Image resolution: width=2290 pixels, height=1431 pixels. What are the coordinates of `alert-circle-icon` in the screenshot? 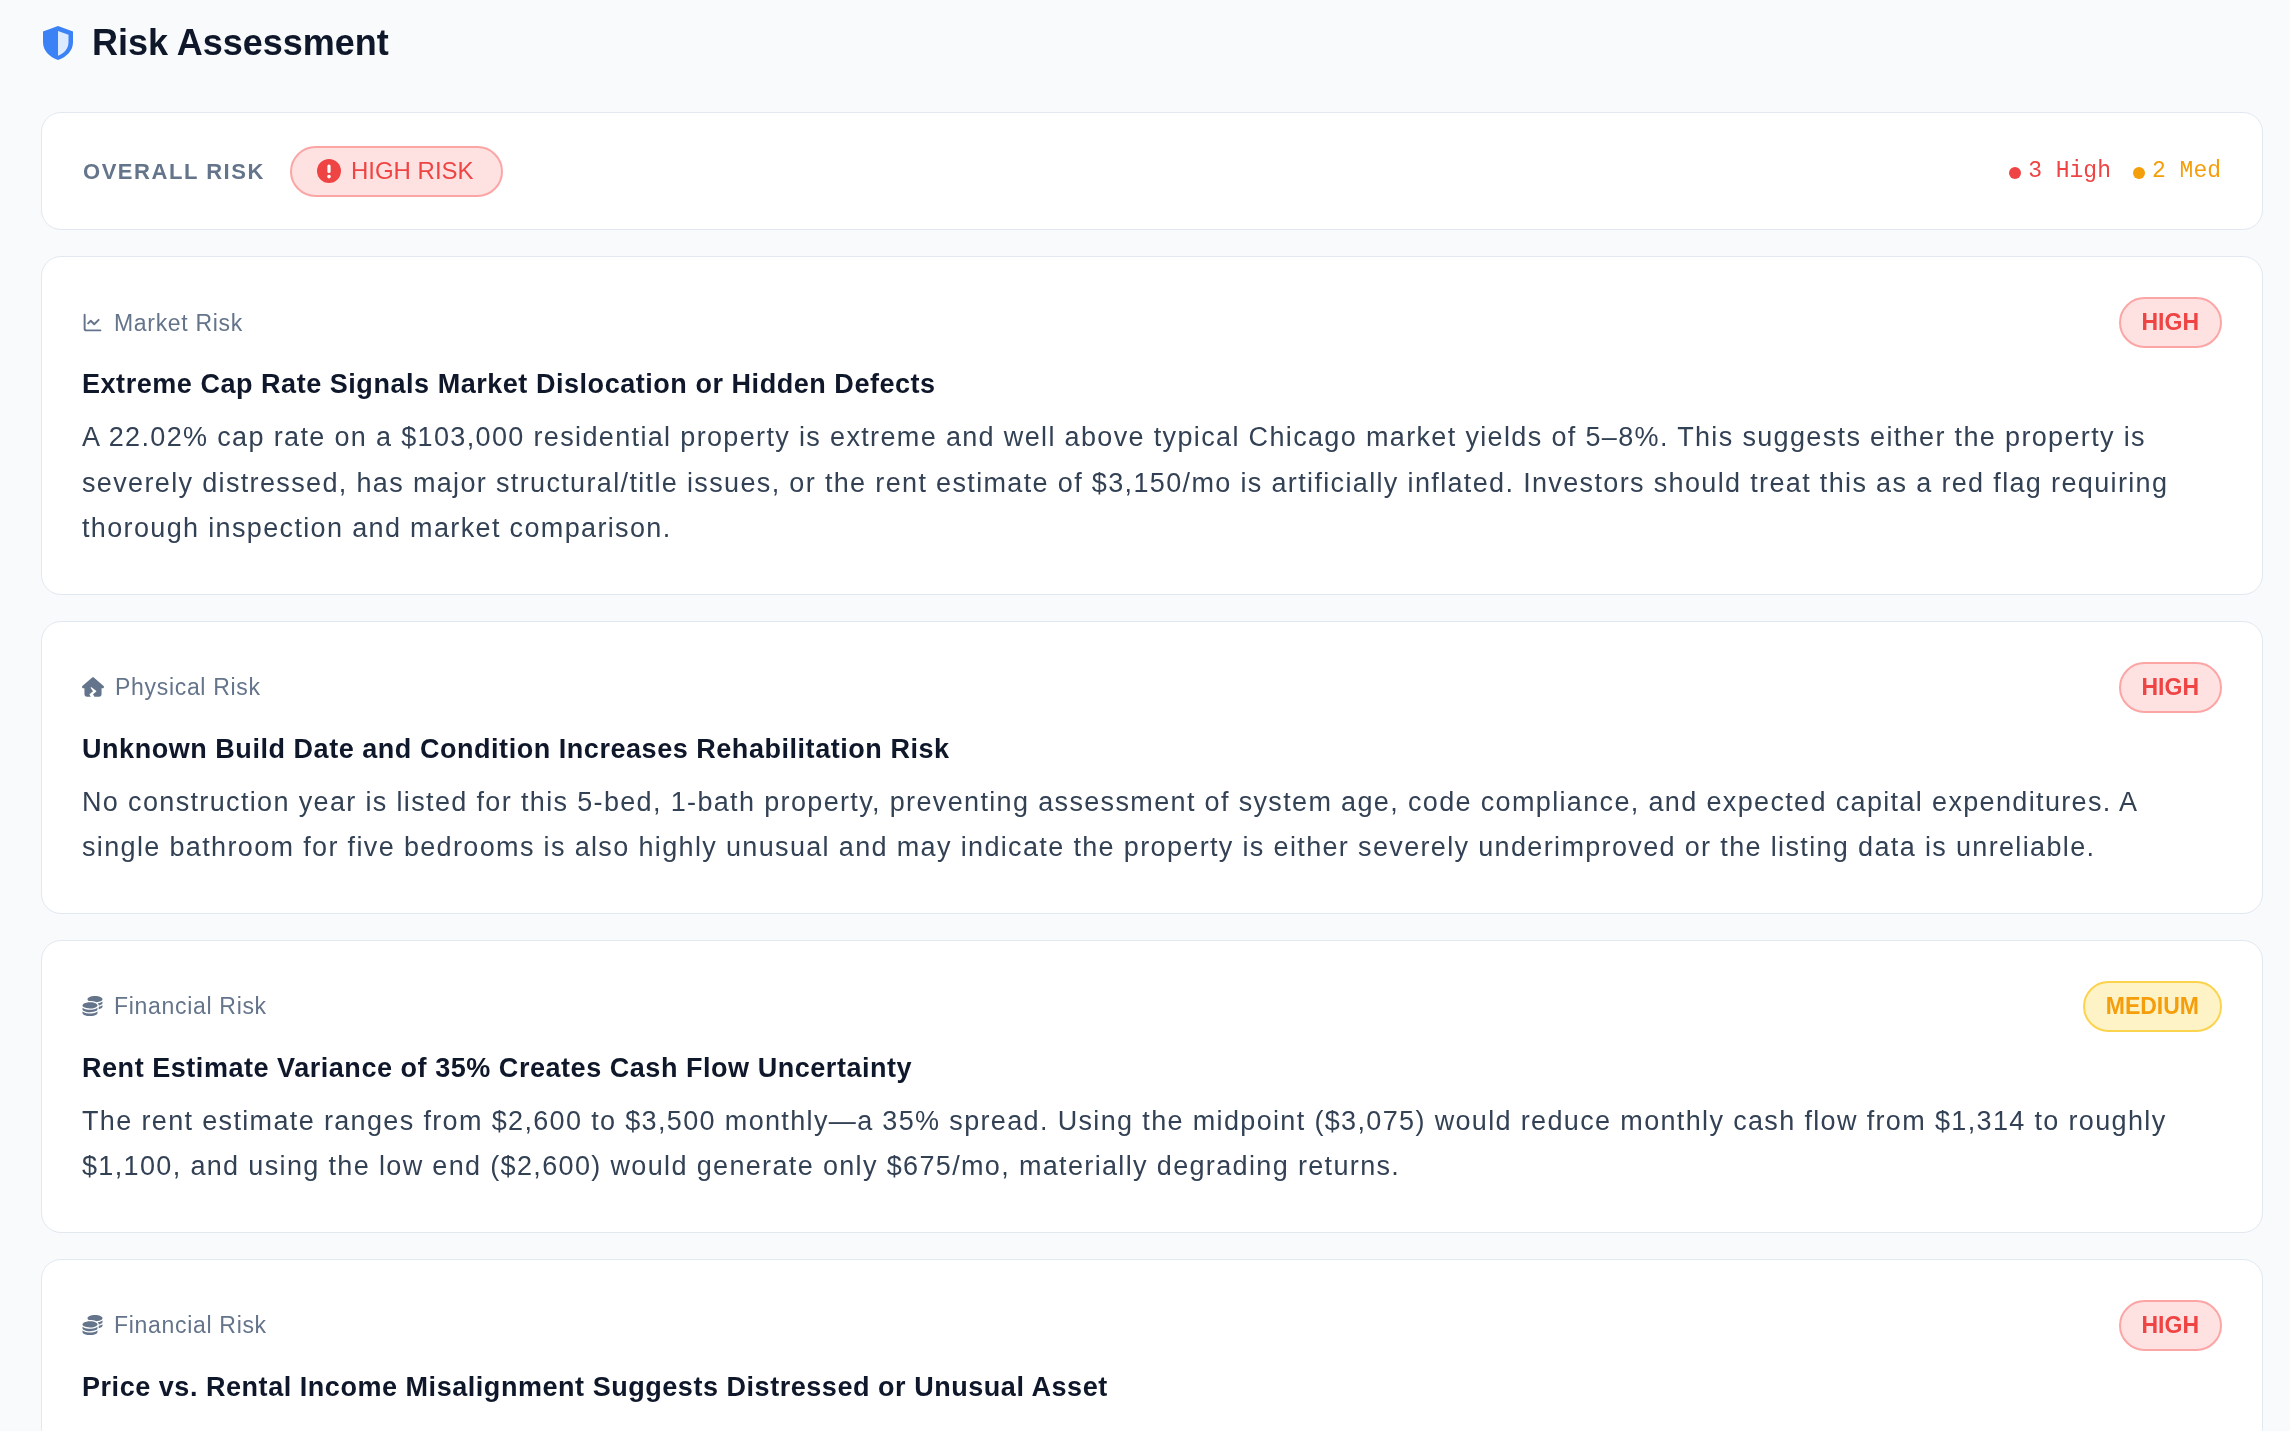 It's located at (328, 171).